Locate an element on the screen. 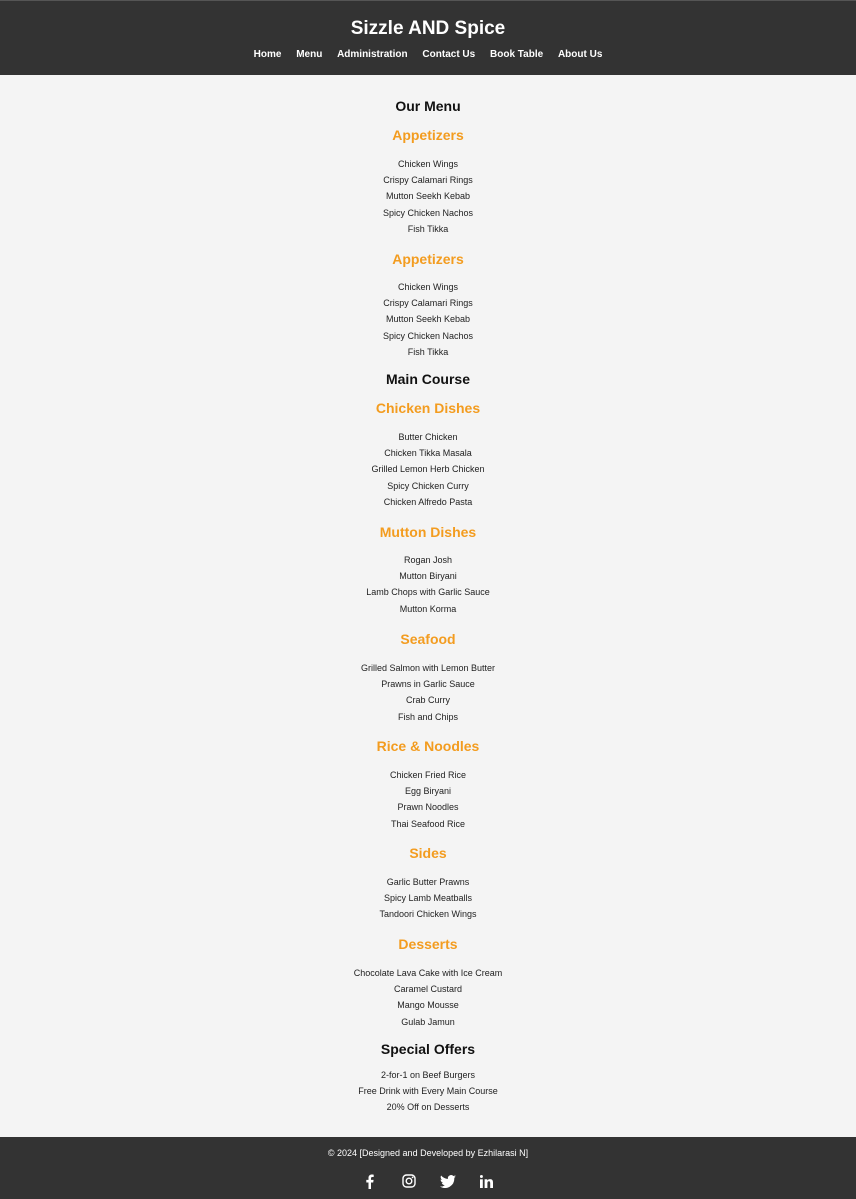 This screenshot has width=856, height=1199. menu-item: Mango Mousse is located at coordinates (428, 1005).